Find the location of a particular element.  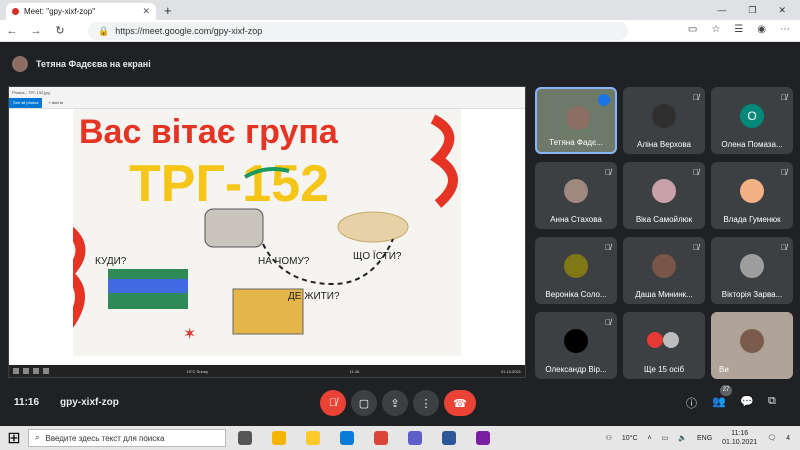

poster-red-star-2: ✶ is located at coordinates (189, 334).